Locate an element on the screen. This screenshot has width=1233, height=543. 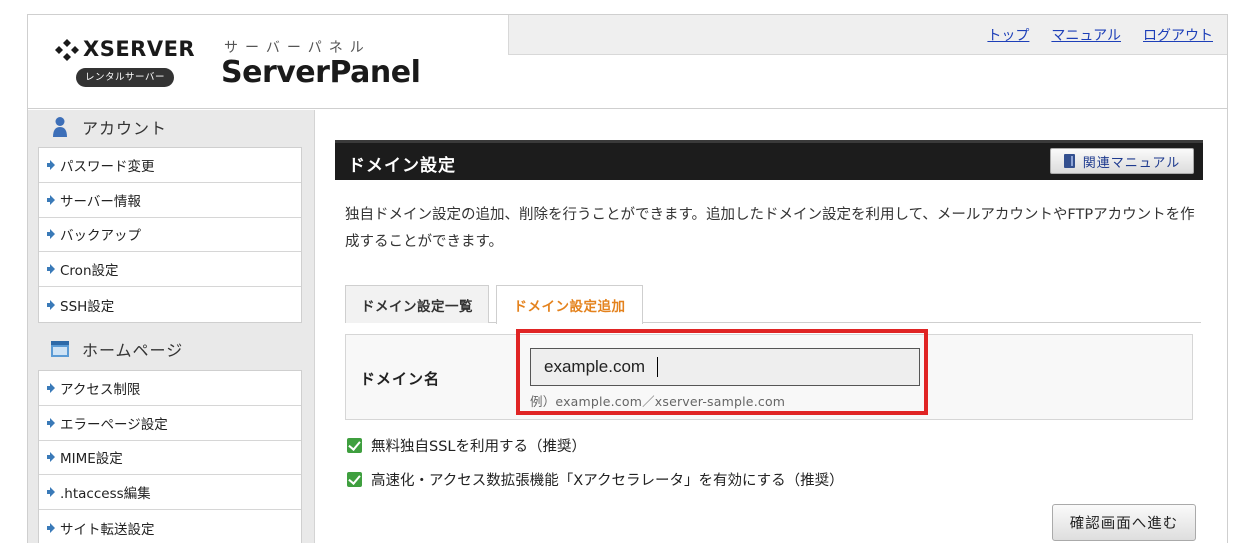
sidebar-item-label: アクセス制限 is located at coordinates (100, 389).